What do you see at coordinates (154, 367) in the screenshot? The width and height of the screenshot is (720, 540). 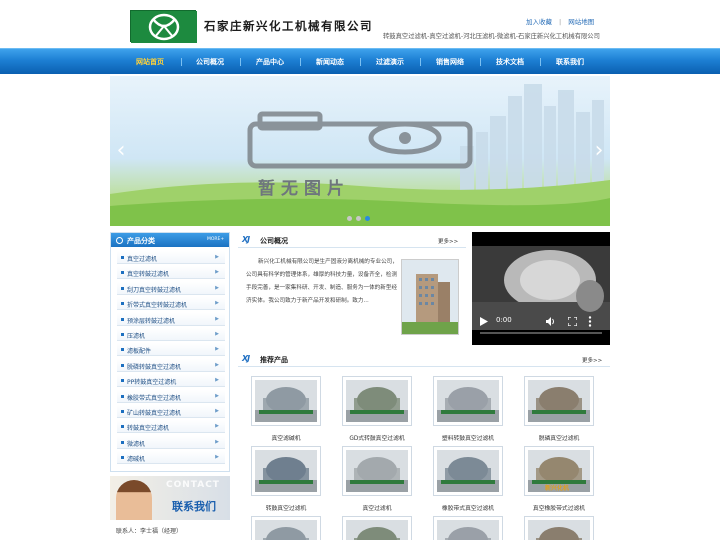 I see `category-label: 脱磷转鼓真空过滤机` at bounding box center [154, 367].